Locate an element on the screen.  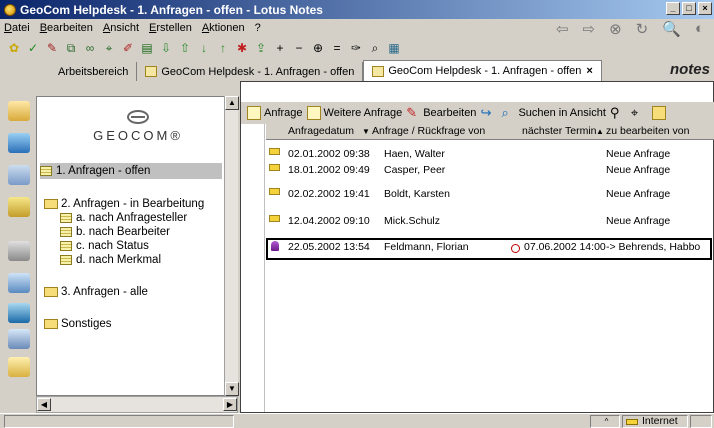
unread-up-icon: ⇪ is located at coordinates (261, 48).